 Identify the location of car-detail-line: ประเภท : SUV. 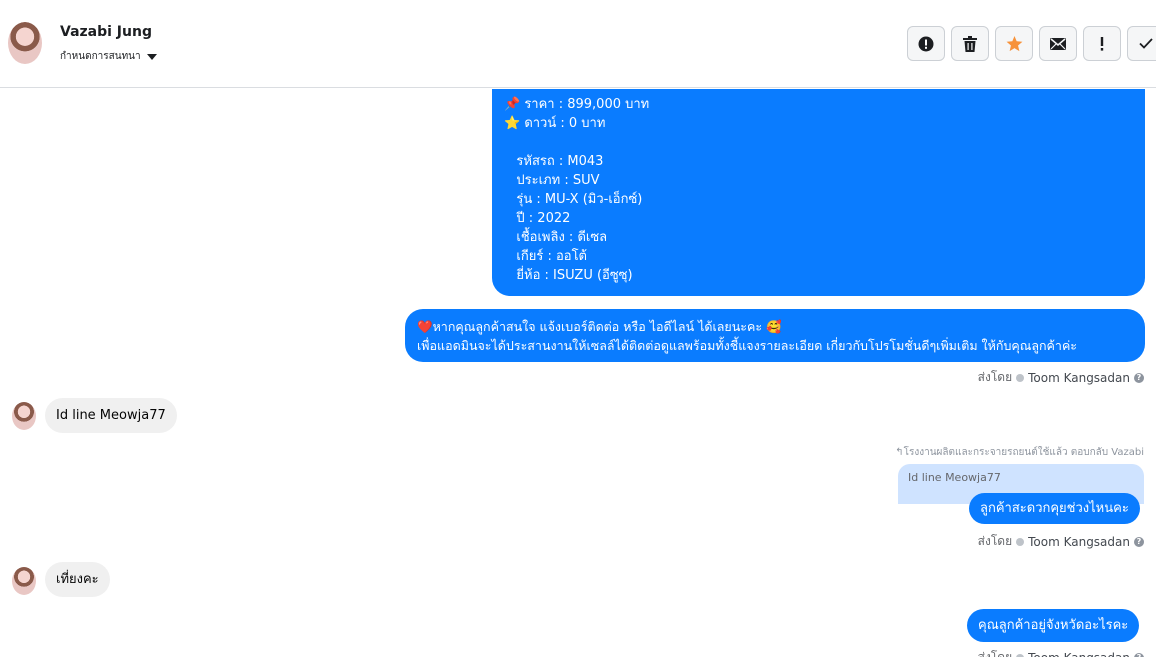
(552, 180).